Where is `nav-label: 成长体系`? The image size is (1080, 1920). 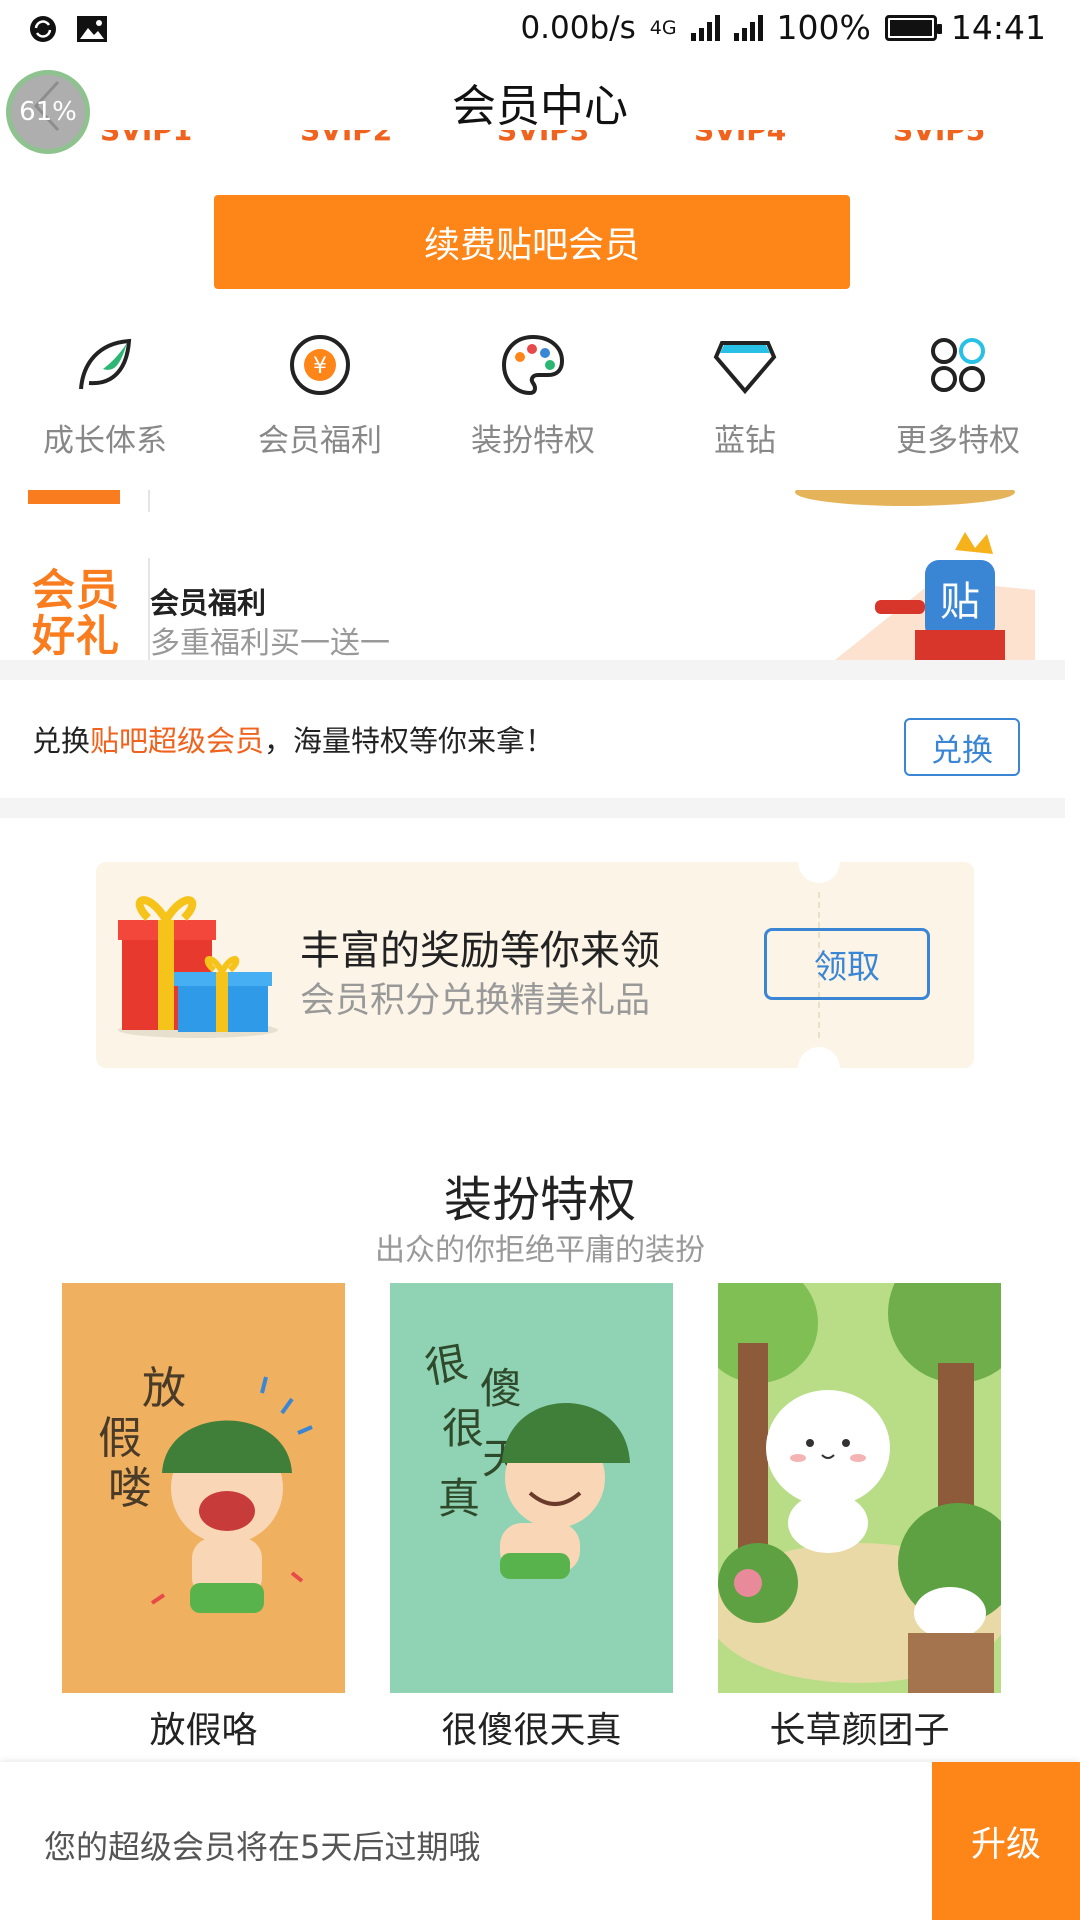 nav-label: 成长体系 is located at coordinates (105, 441).